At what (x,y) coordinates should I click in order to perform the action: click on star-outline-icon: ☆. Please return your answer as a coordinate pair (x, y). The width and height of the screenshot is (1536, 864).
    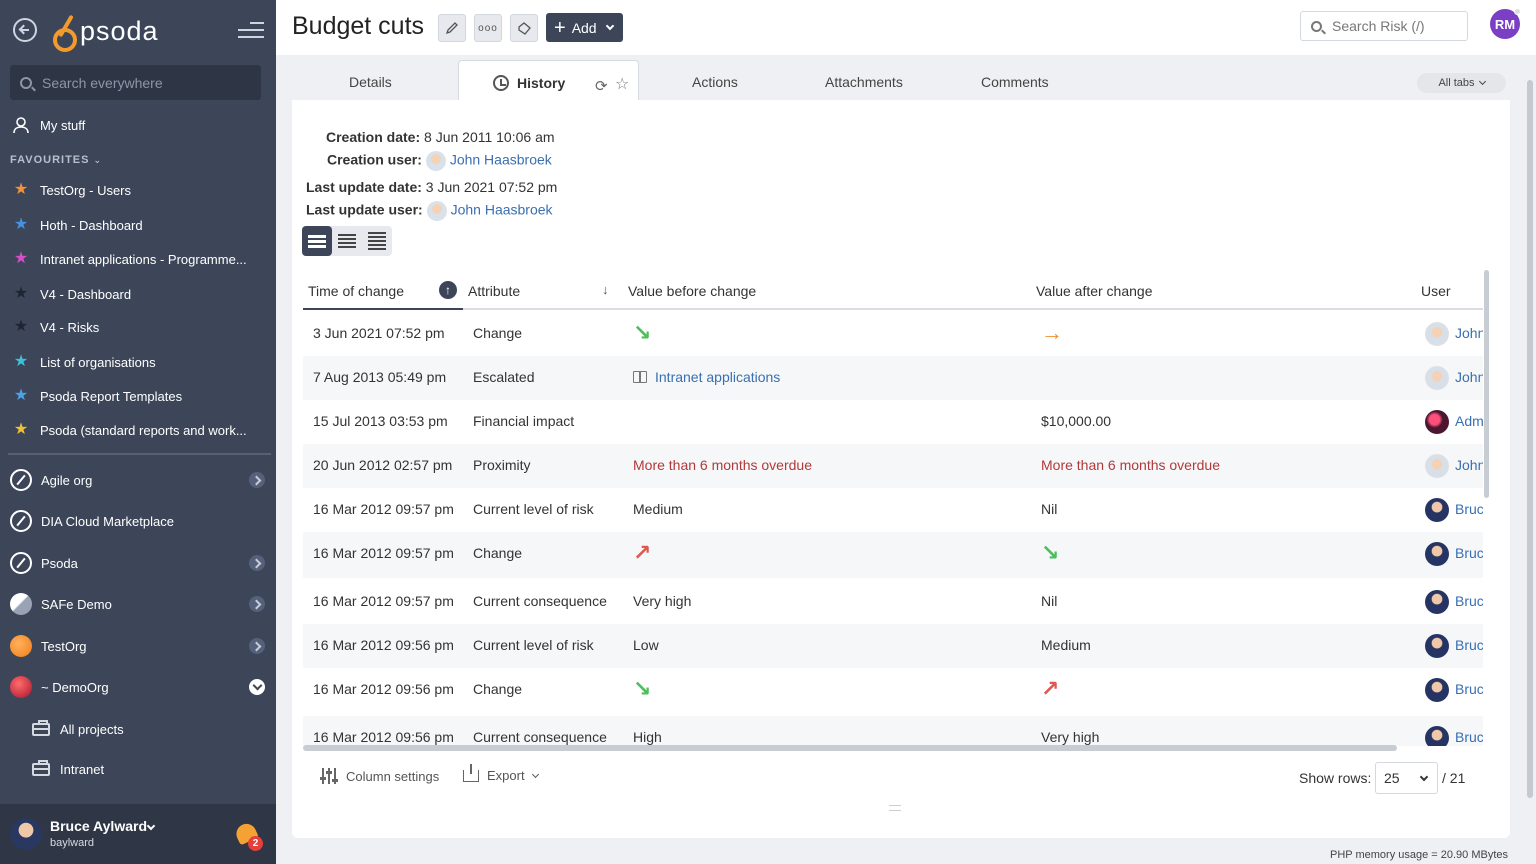
    Looking at the image, I should click on (622, 84).